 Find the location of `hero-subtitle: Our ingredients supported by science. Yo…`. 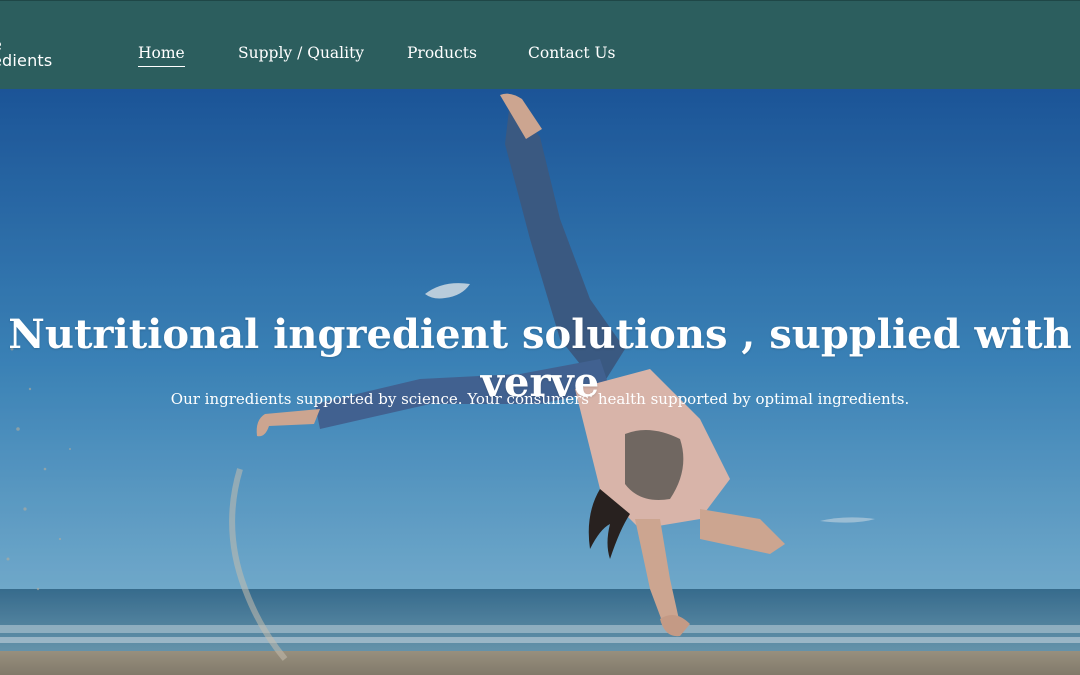

hero-subtitle: Our ingredients supported by science. Yo… is located at coordinates (540, 399).